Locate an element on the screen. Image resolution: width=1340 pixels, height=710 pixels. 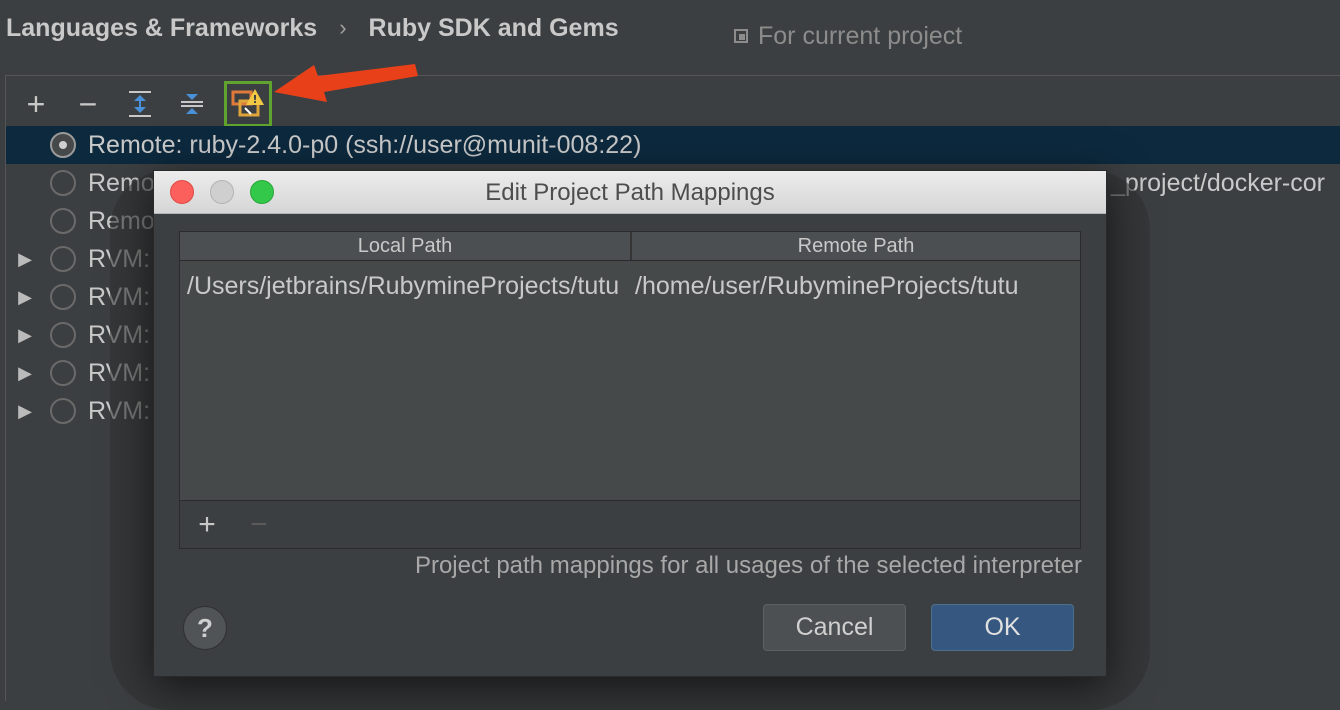
collapse-all-icon is located at coordinates (192, 104).